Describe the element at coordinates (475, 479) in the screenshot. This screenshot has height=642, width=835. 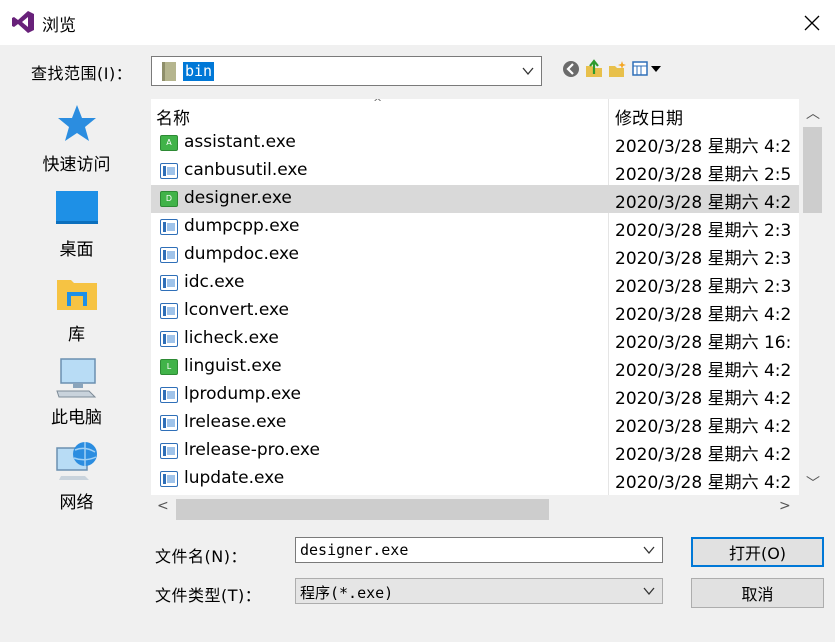
I see `file-row: lupdate.exe 2020/3/28 星期六 4:2` at that location.